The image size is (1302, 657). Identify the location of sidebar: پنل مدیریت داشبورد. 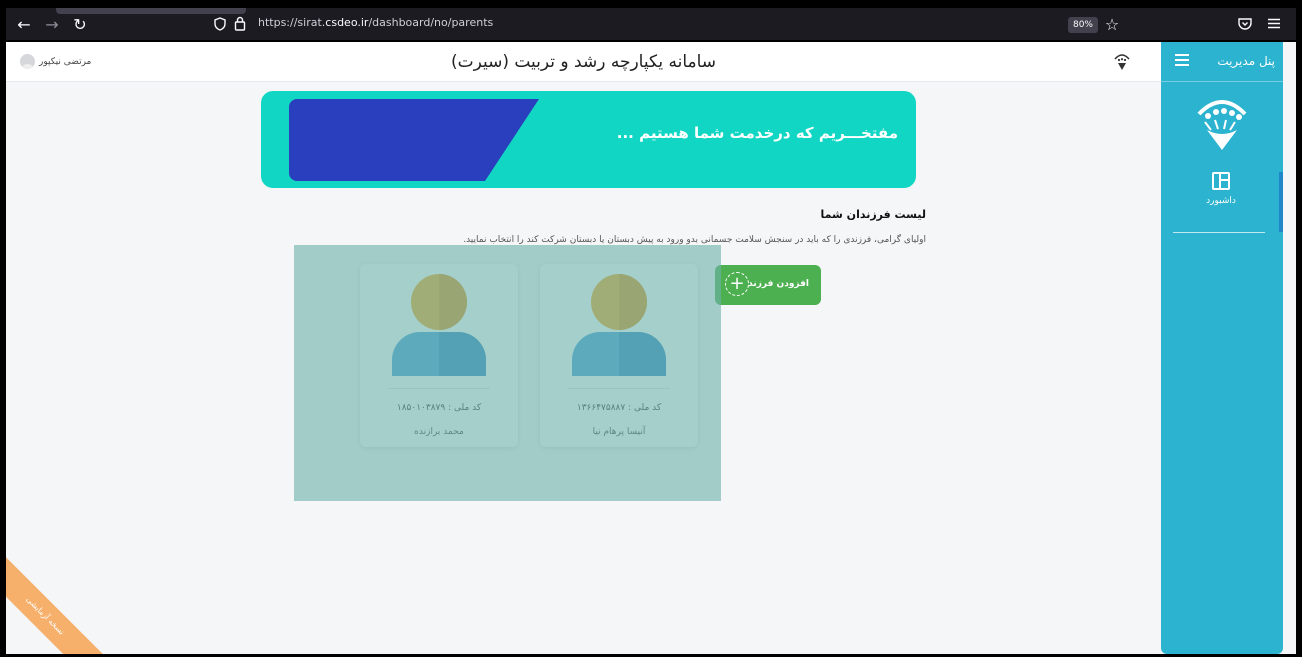
(1222, 348).